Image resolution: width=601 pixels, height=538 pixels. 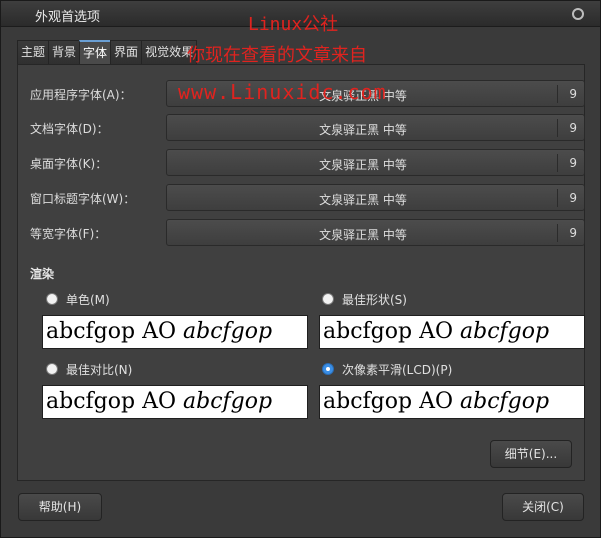 I want to click on radio-monochrome-label: 单色(M), so click(x=88, y=299).